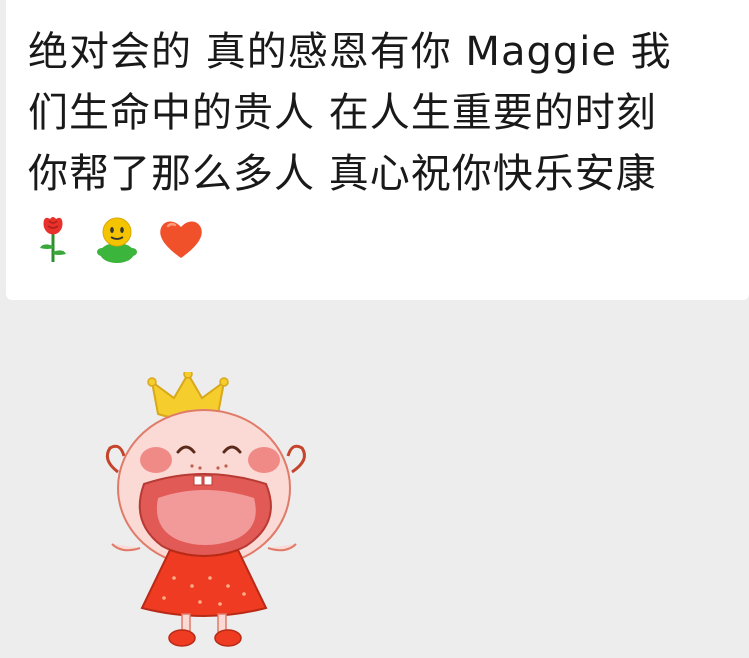 This screenshot has width=749, height=658. Describe the element at coordinates (117, 239) in the screenshot. I see `smiley-icon` at that location.